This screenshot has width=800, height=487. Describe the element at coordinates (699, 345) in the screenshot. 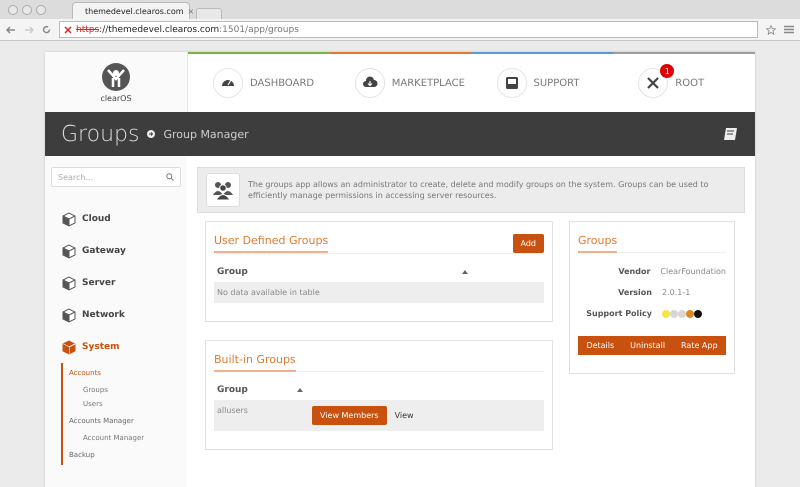

I see `action-button: Rate App` at that location.